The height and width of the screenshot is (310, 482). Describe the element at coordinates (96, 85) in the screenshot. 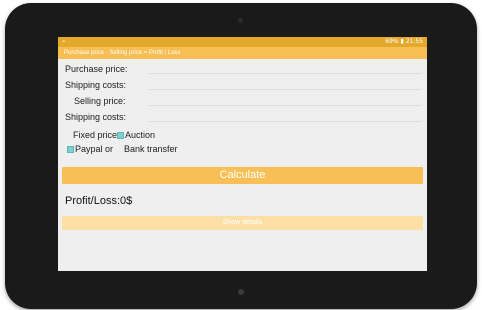

I see `shipping-costs-label-1: Shipping costs:` at that location.